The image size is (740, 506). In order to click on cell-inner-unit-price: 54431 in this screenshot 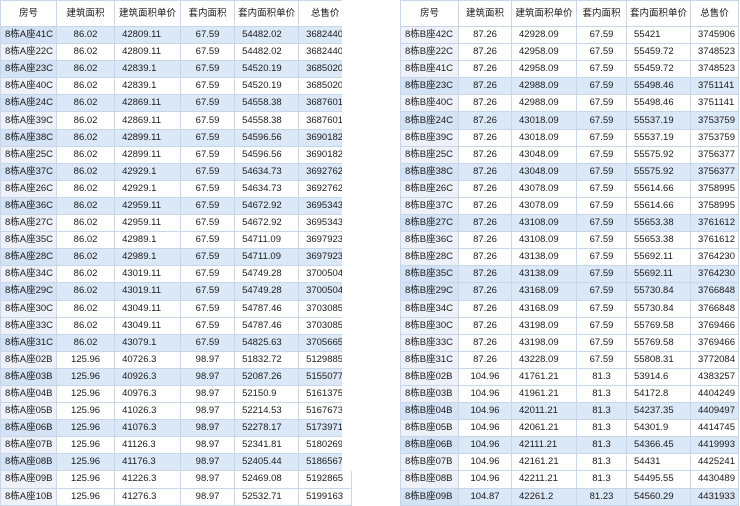, I will do `click(658, 462)`.